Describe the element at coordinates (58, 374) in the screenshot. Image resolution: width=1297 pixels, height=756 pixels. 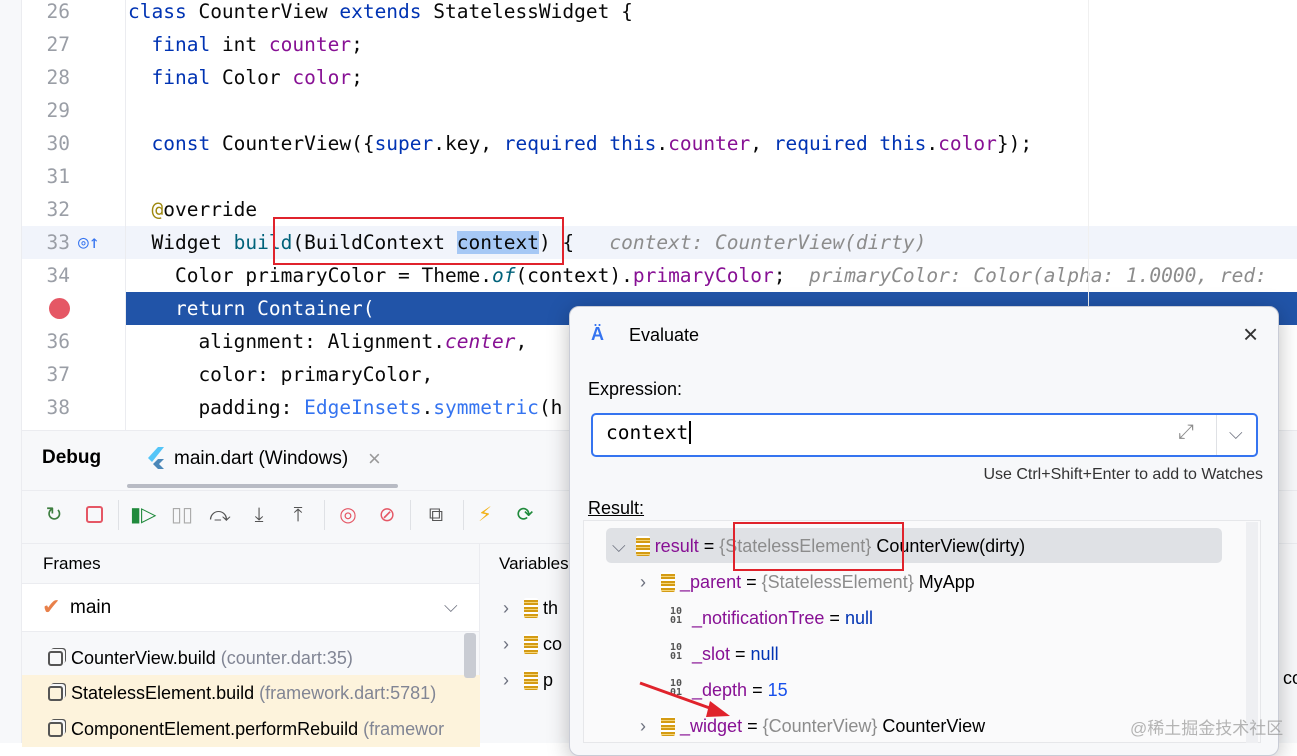
I see `line-number: 37` at that location.